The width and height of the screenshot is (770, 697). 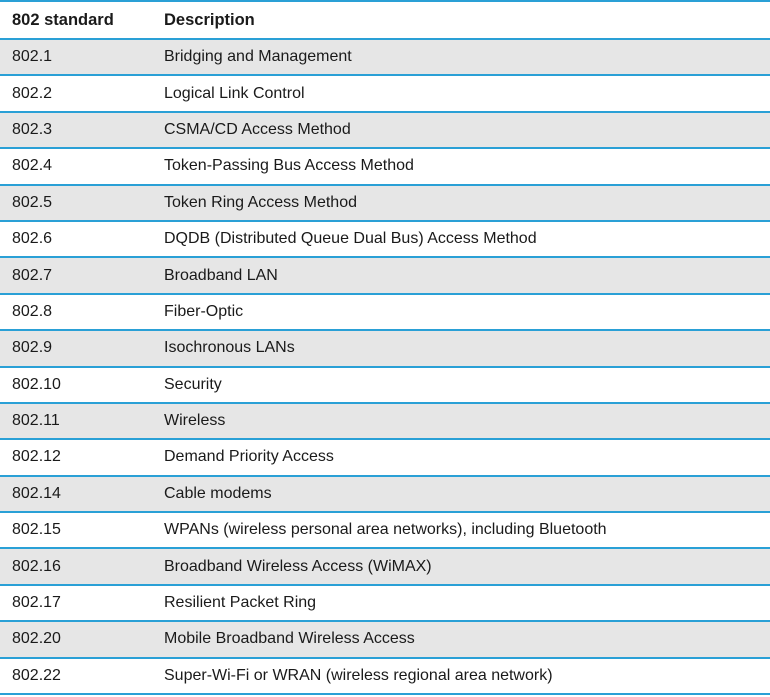 I want to click on cell-standard: 802.17, so click(x=36, y=603).